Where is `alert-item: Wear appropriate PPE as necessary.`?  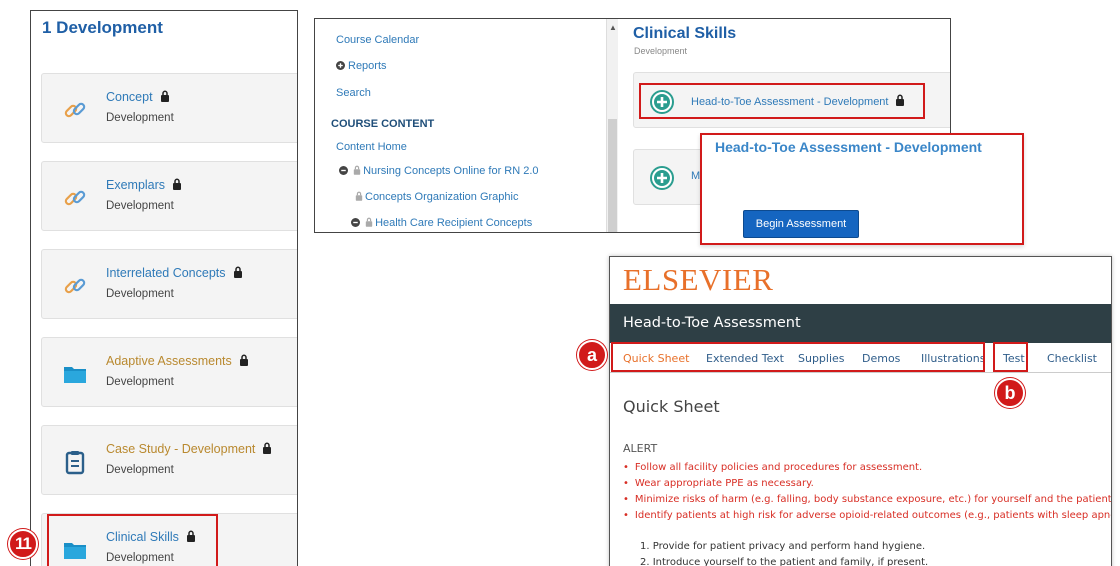
alert-item: Wear appropriate PPE as necessary. is located at coordinates (867, 486).